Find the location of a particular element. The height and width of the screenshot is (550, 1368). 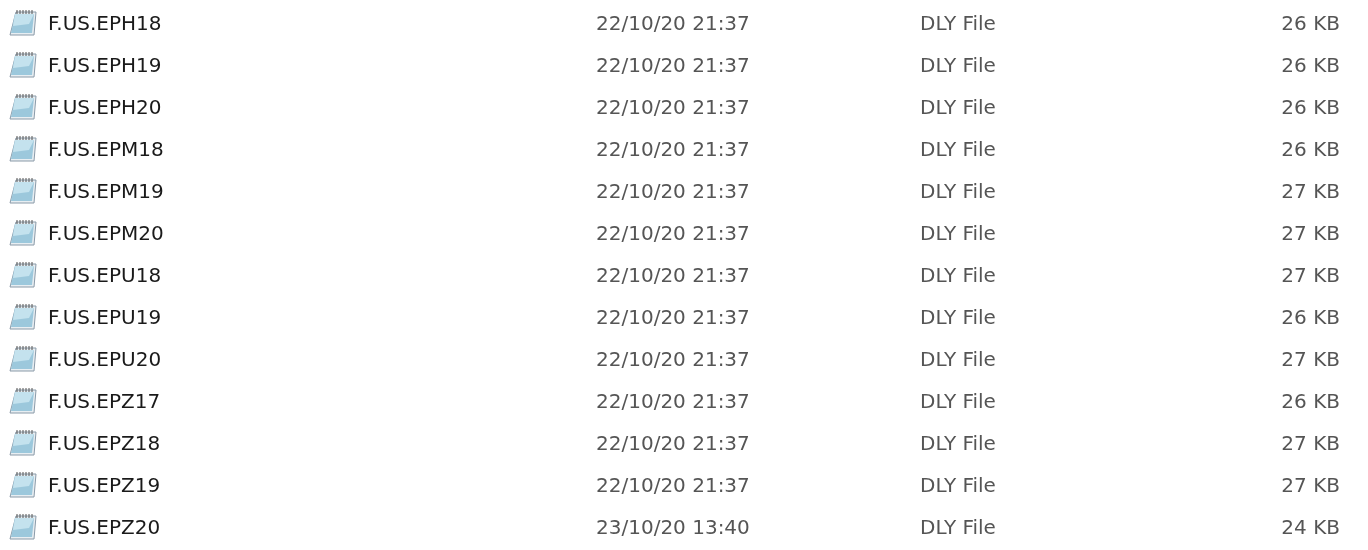

file-name: F.US.EPH18 is located at coordinates (322, 23).